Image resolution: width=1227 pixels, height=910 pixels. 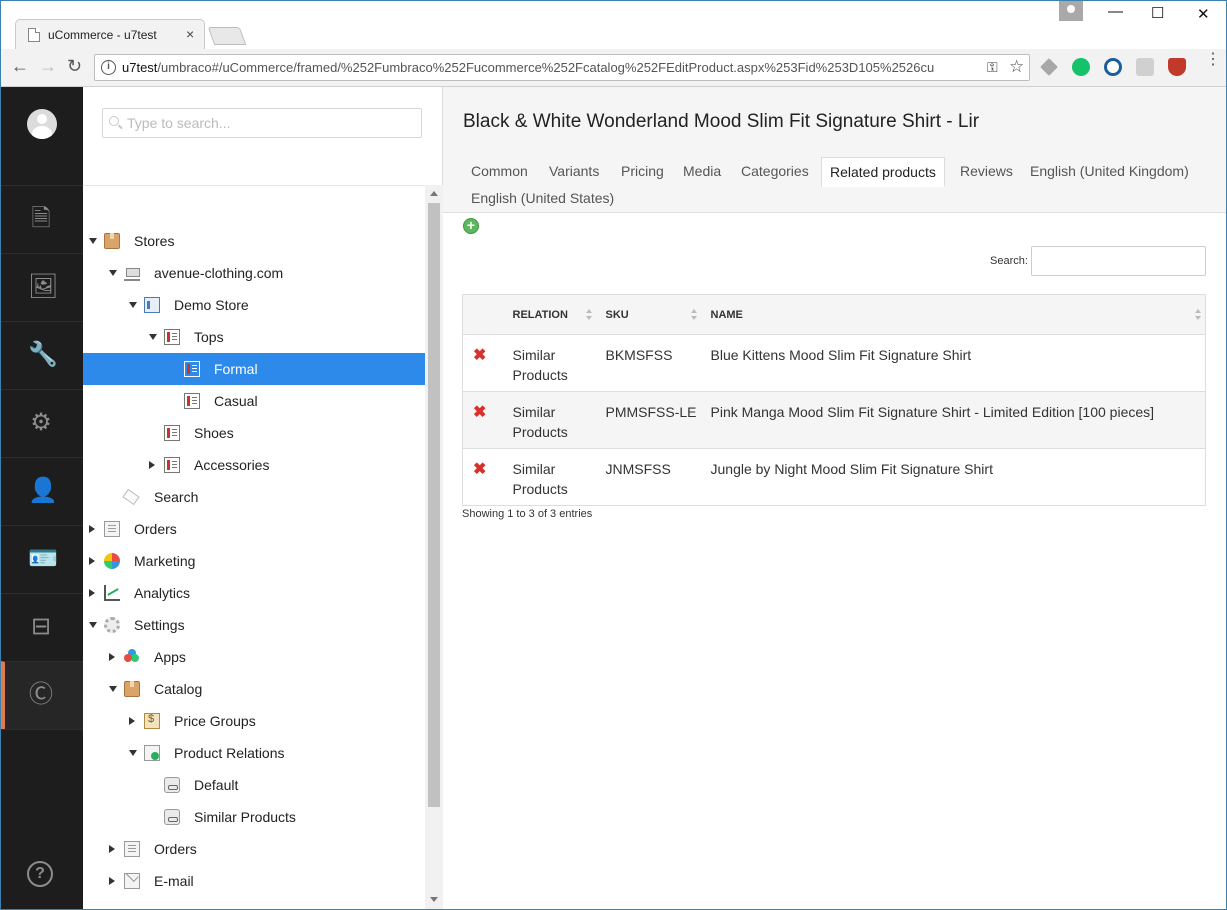 What do you see at coordinates (254, 305) in the screenshot?
I see `tree-node-demo-store: Demo Store` at bounding box center [254, 305].